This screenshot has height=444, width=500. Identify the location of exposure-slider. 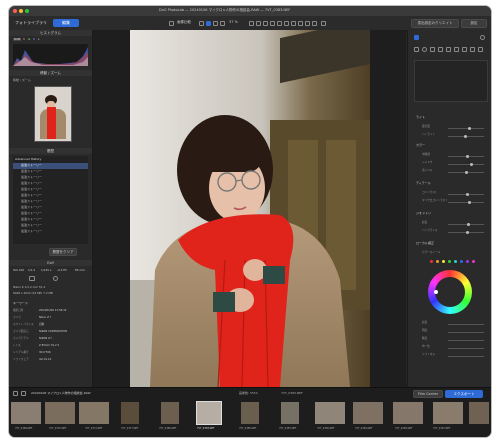
(466, 128).